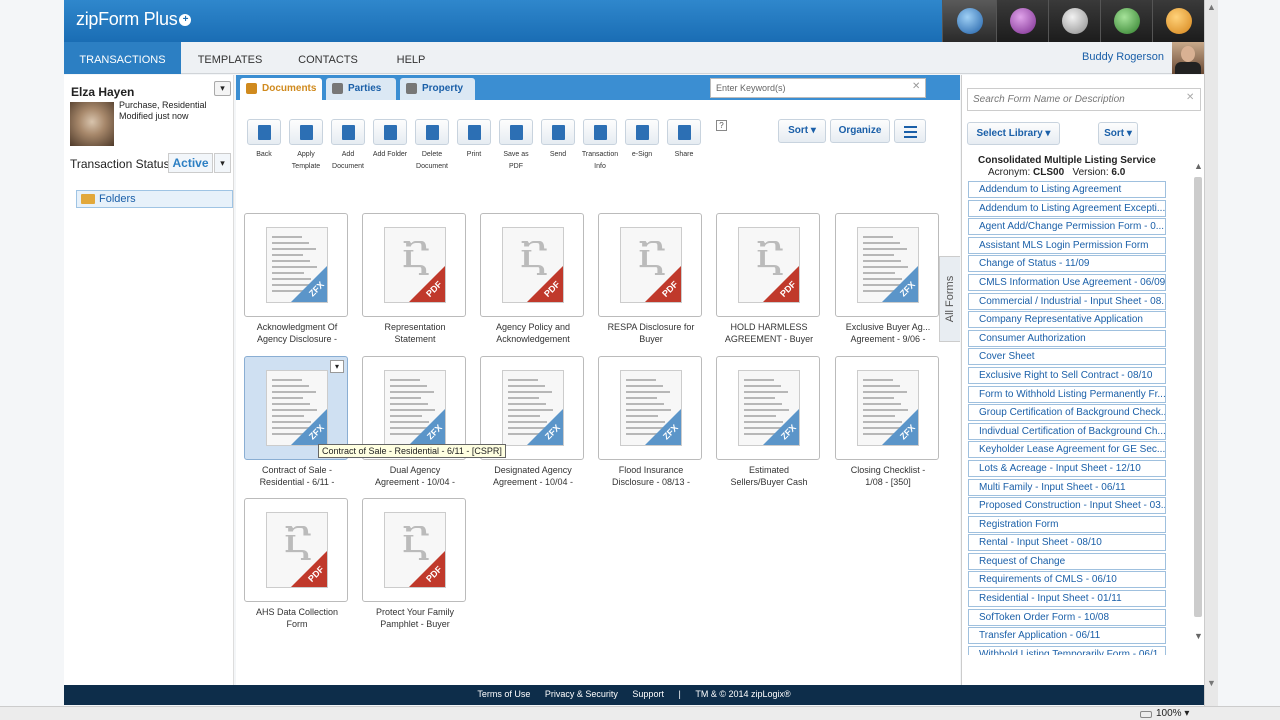 This screenshot has height=720, width=1280. I want to click on tab-property: Property, so click(437, 89).